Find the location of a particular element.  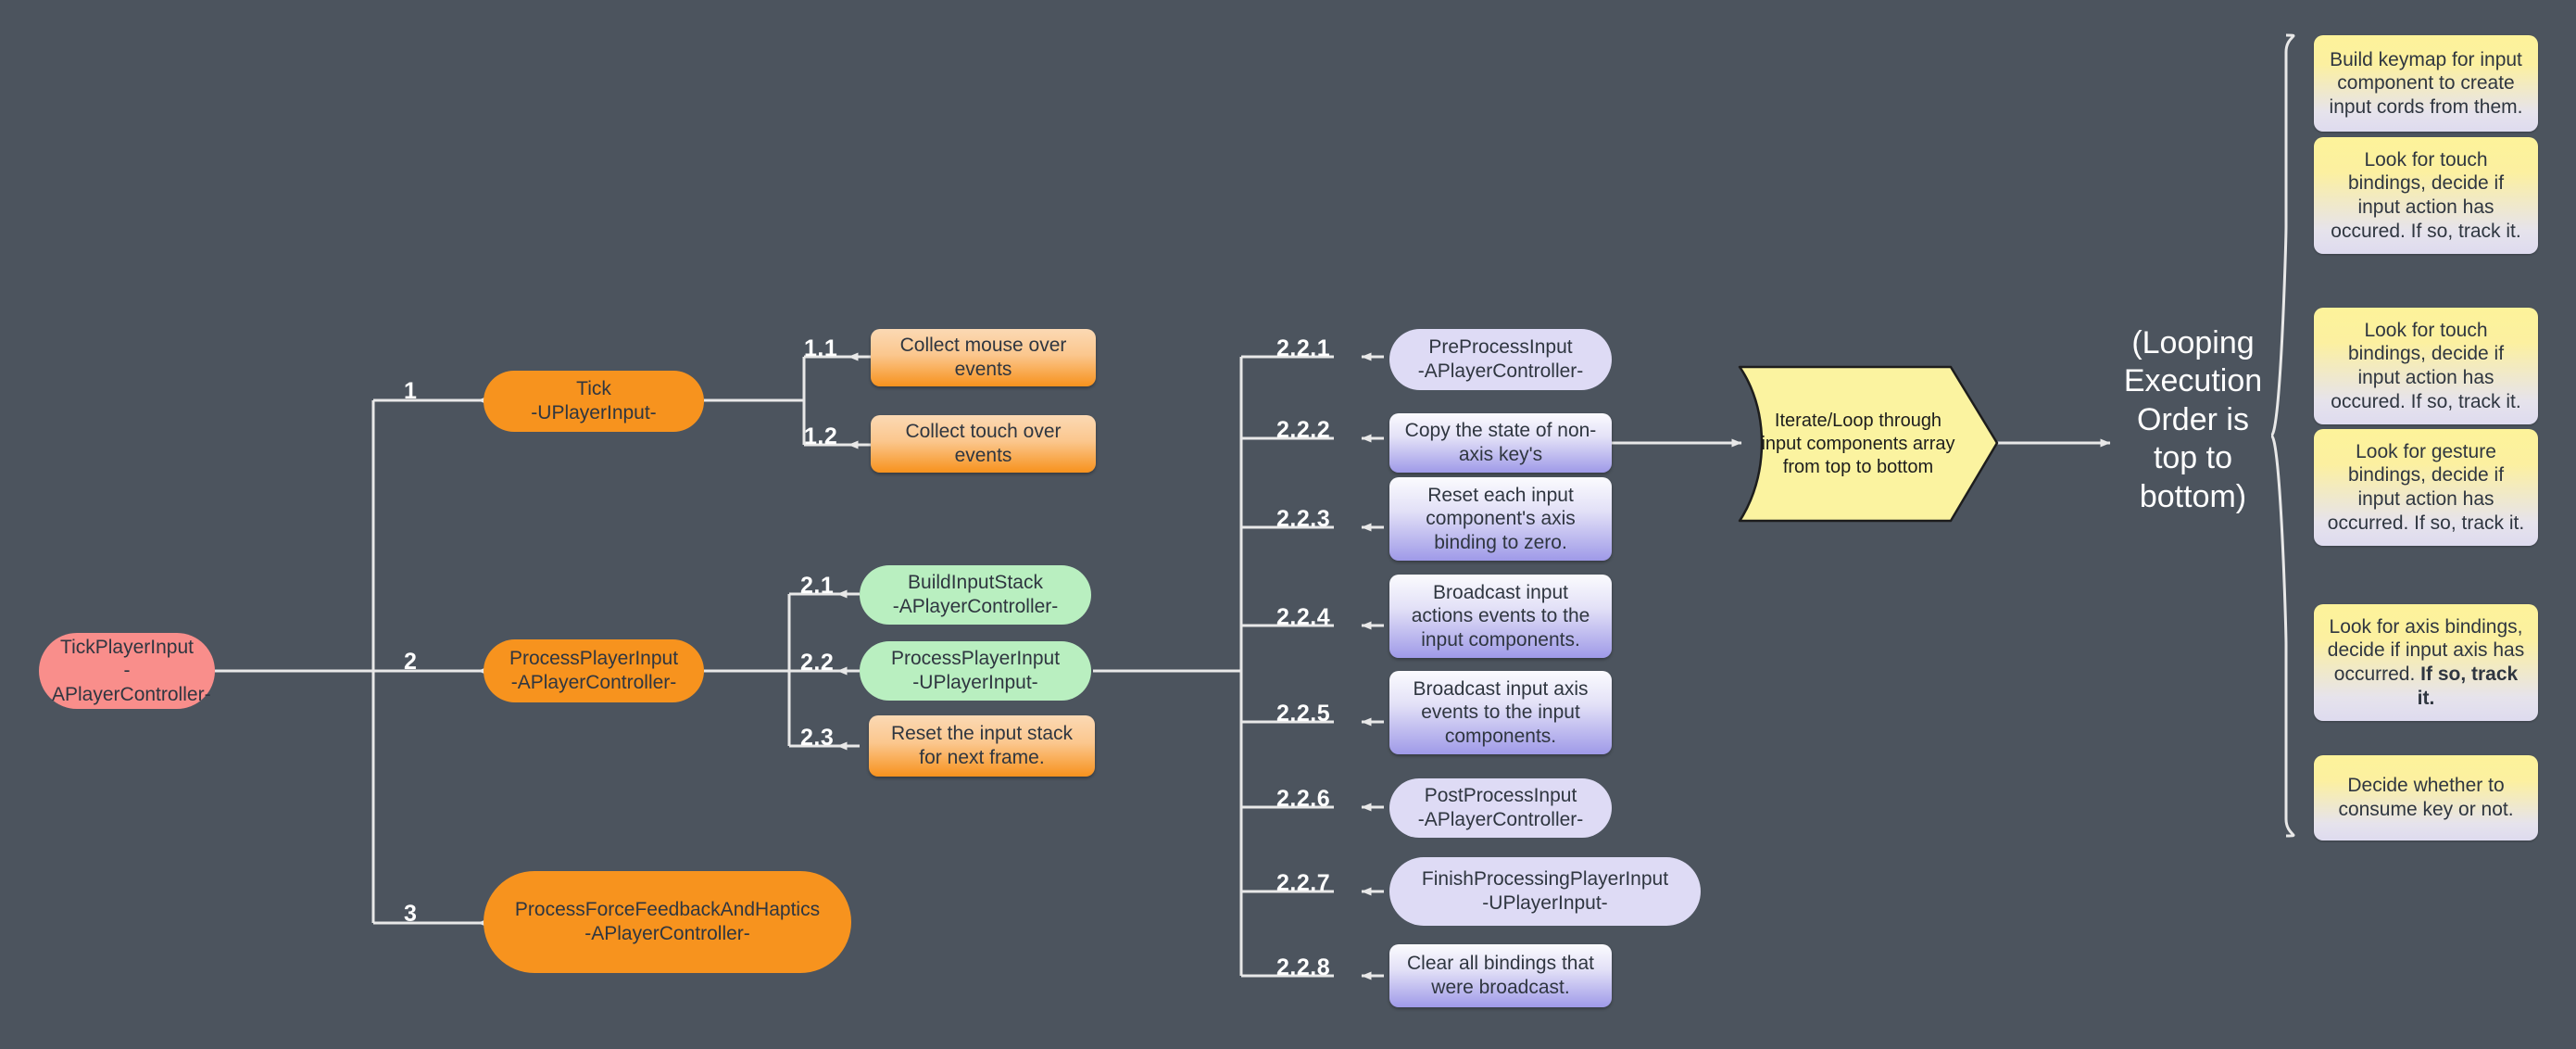

node-collect-mouse-over-events: Collect mouse over events is located at coordinates (983, 358).